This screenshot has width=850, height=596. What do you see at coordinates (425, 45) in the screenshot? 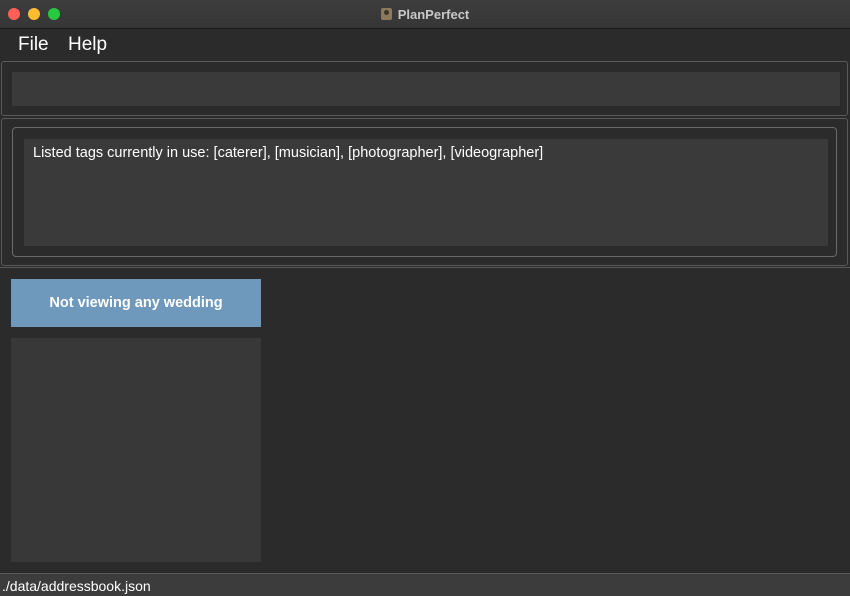
I see `menu-bar: File Help` at bounding box center [425, 45].